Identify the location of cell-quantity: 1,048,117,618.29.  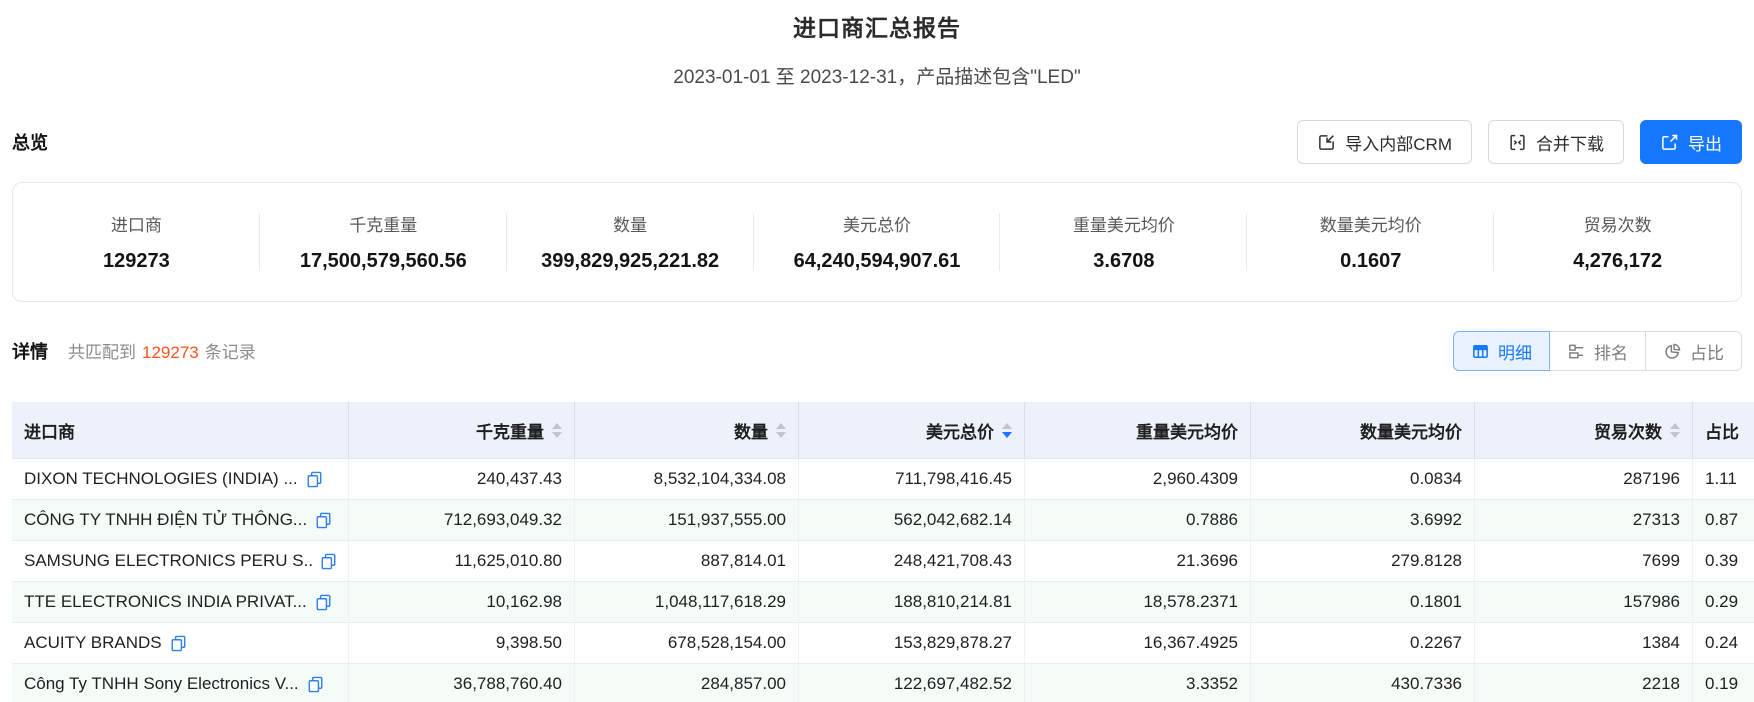
(687, 602).